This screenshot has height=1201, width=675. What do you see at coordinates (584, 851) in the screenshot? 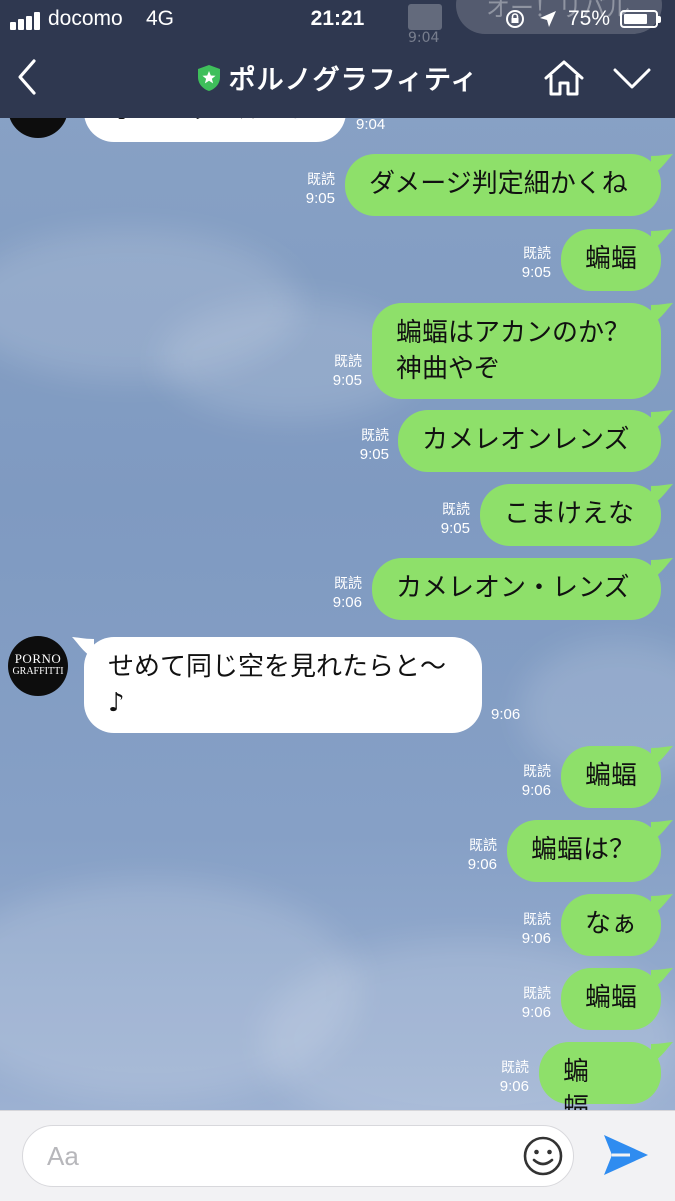
I see `message-bubble-outgoing: 蝙蝠は？` at bounding box center [584, 851].